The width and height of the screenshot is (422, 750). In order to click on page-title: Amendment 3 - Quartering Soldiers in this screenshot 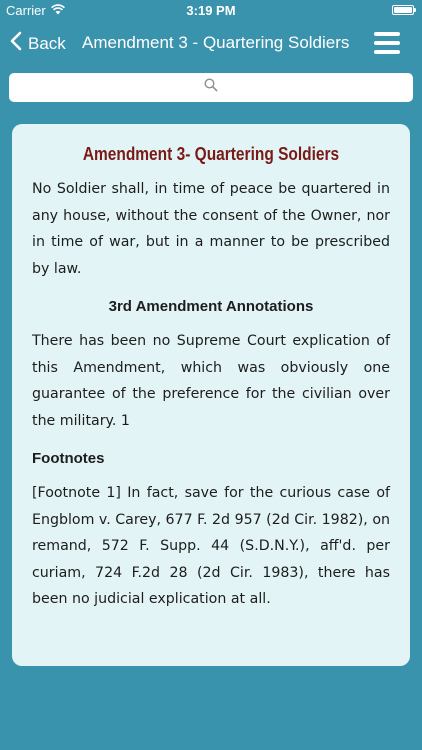, I will do `click(216, 42)`.